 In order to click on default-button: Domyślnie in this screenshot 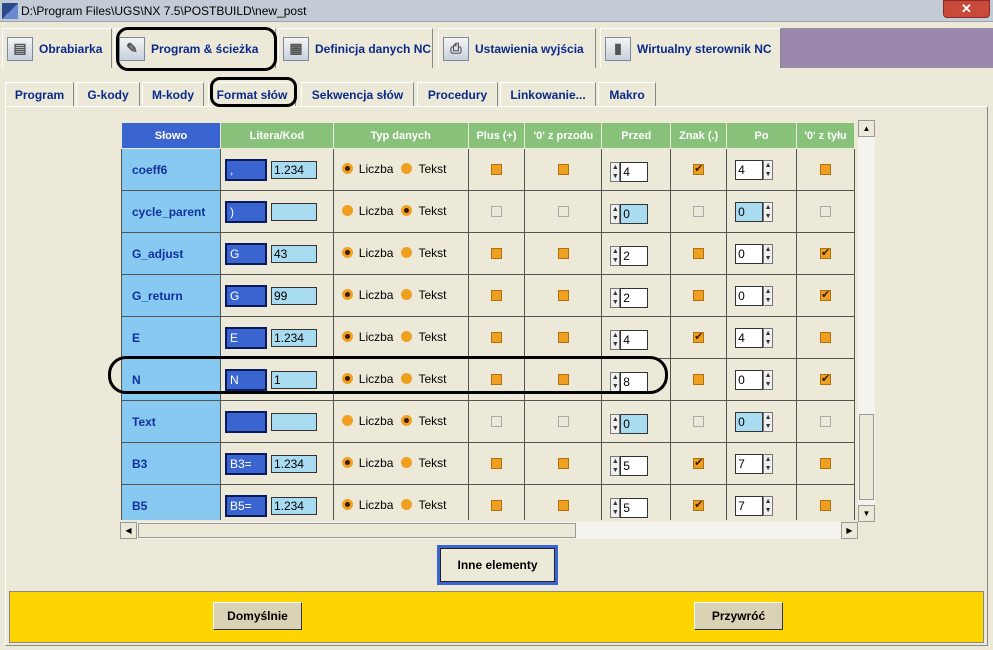, I will do `click(257, 616)`.